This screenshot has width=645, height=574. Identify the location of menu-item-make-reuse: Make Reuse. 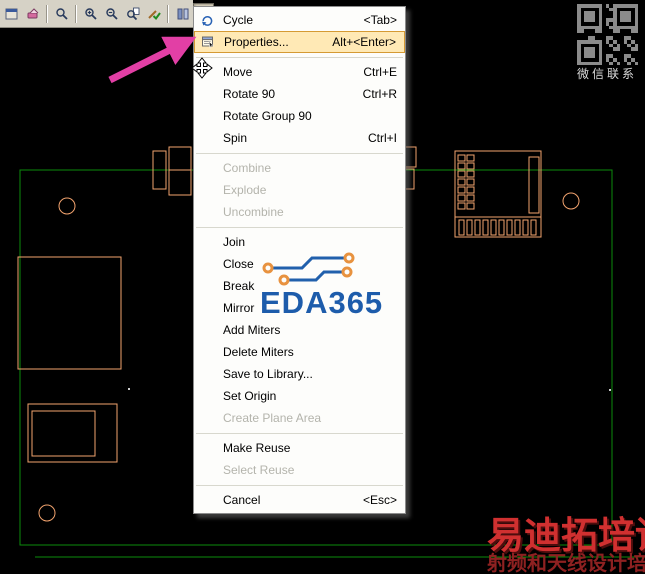
(299, 448).